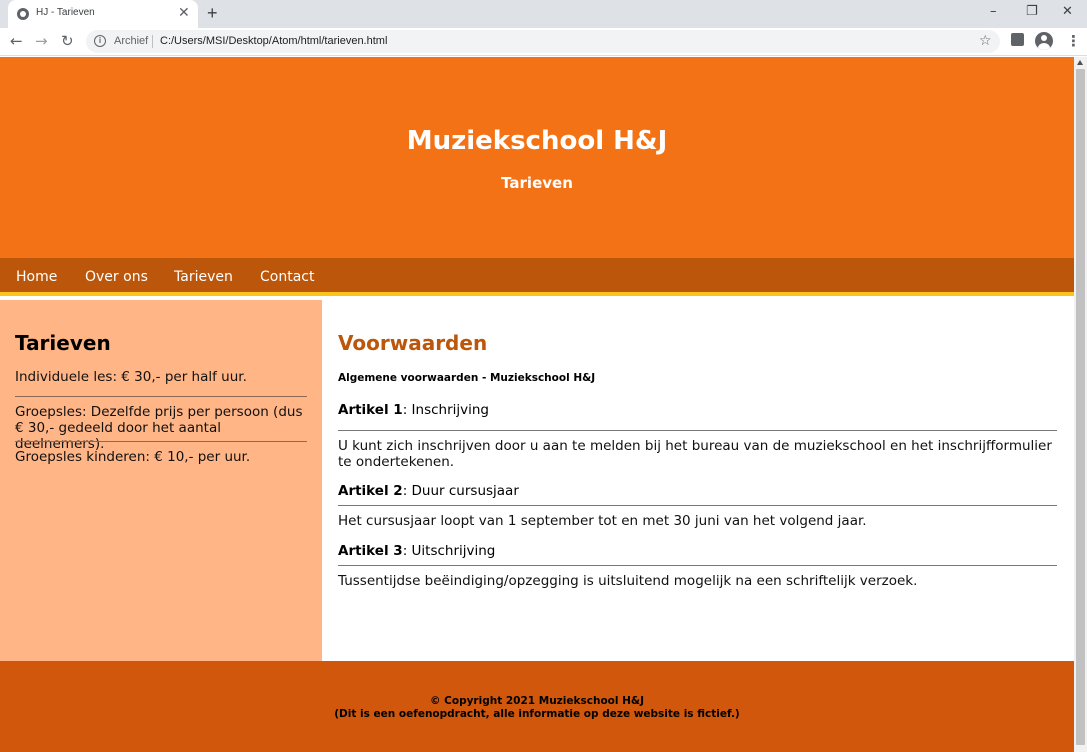 The height and width of the screenshot is (752, 1087). What do you see at coordinates (1017, 39) in the screenshot?
I see `extensions-icon` at bounding box center [1017, 39].